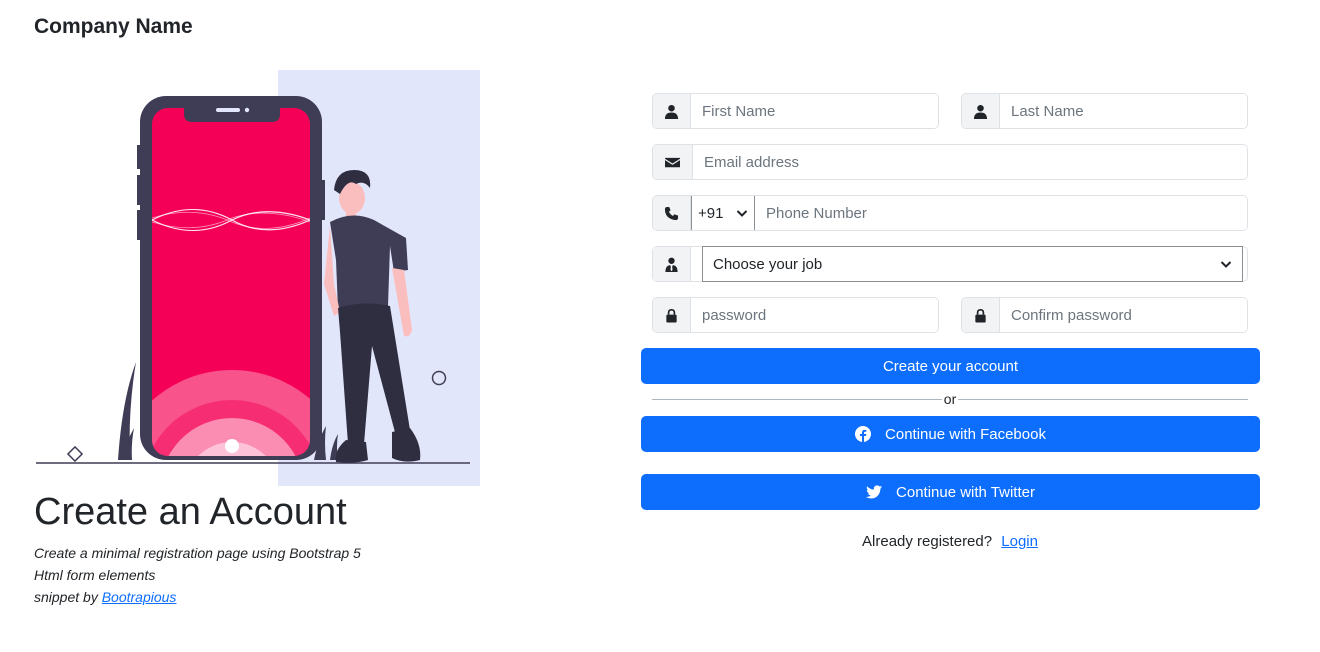 Image resolution: width=1320 pixels, height=652 pixels. I want to click on email-input, so click(970, 162).